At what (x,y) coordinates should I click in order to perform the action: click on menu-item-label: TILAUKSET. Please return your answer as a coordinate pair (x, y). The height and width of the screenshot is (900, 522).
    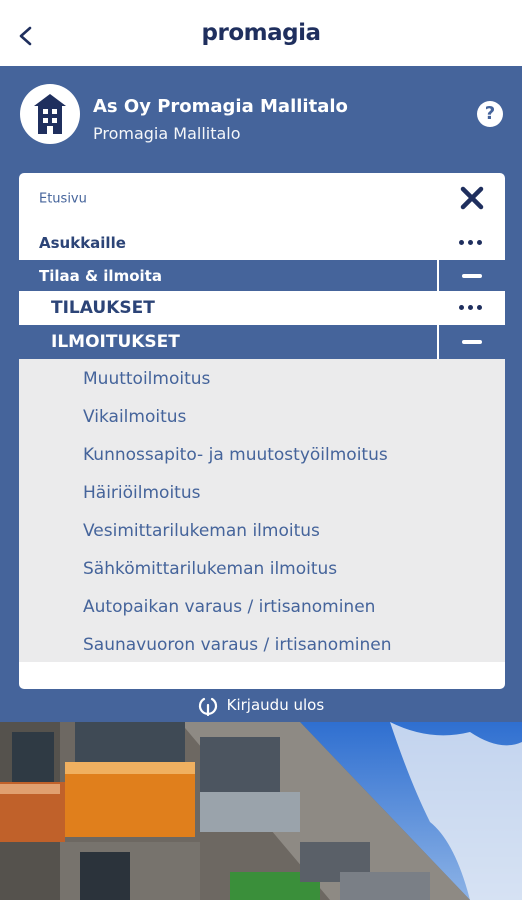
    Looking at the image, I should click on (103, 308).